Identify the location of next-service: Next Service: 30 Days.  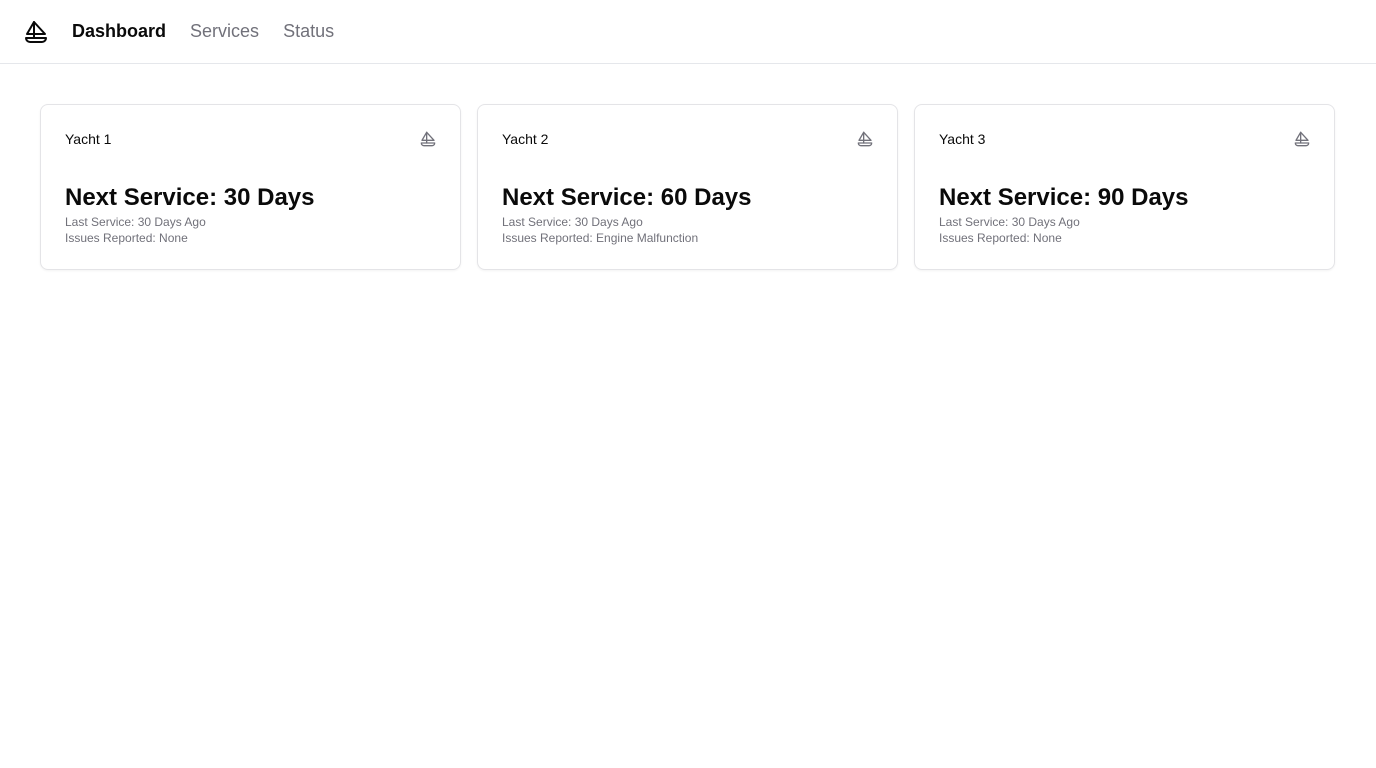
(190, 197).